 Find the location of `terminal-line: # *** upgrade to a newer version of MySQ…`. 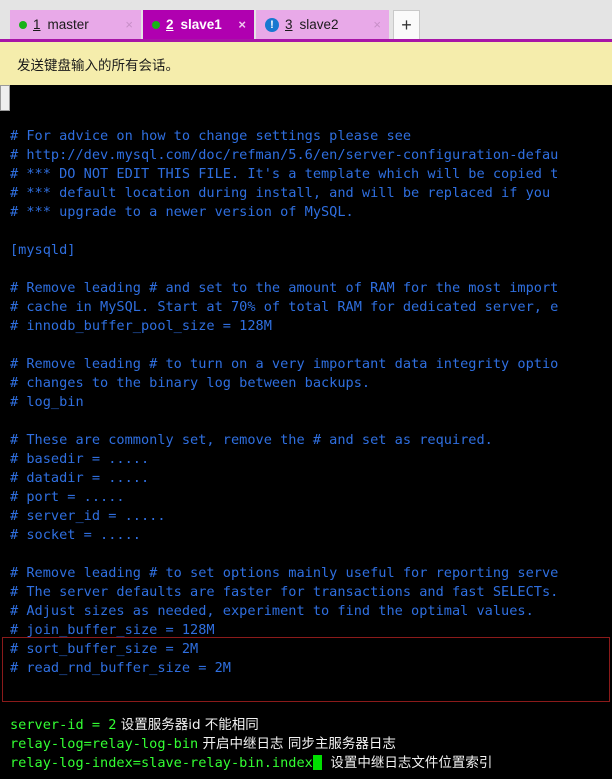

terminal-line: # *** upgrade to a newer version of MySQ… is located at coordinates (182, 212).